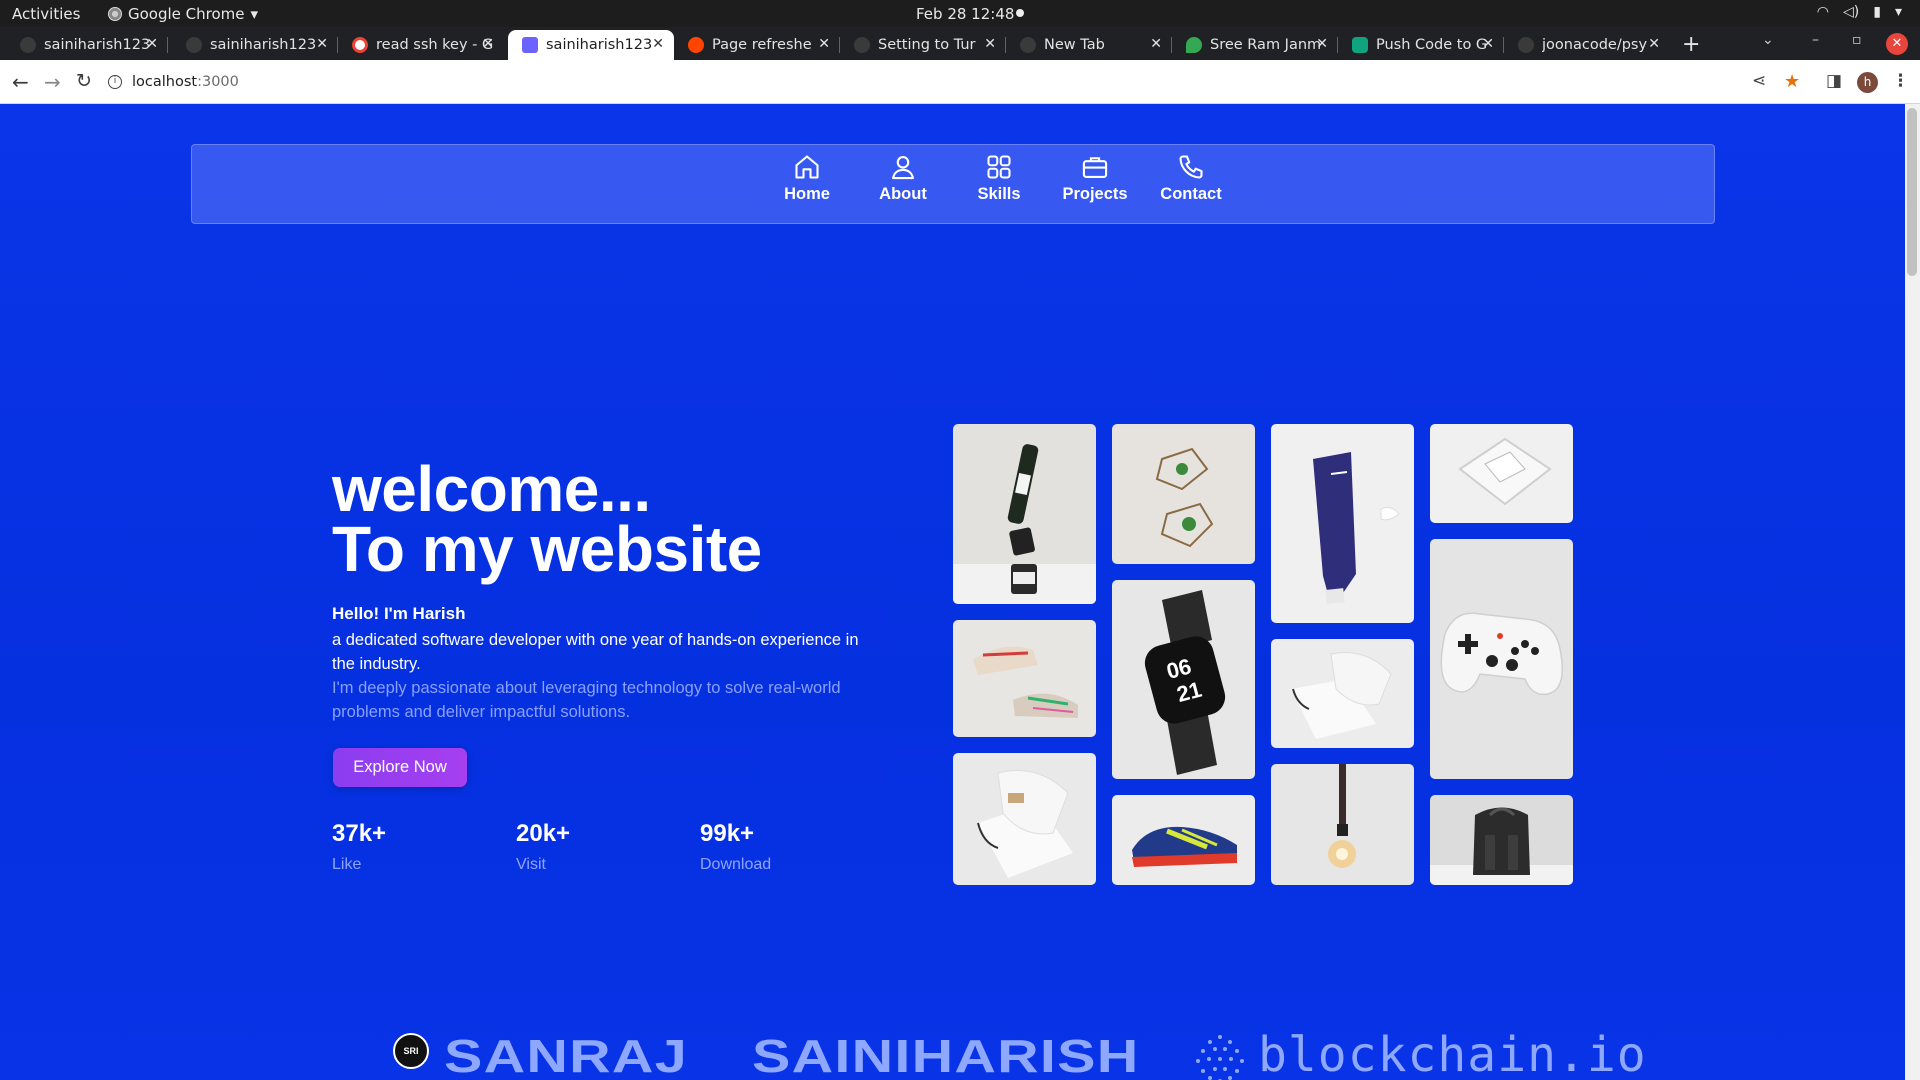 This screenshot has width=1920, height=1080. What do you see at coordinates (1851, 12) in the screenshot?
I see `volume-icon: ◁)` at bounding box center [1851, 12].